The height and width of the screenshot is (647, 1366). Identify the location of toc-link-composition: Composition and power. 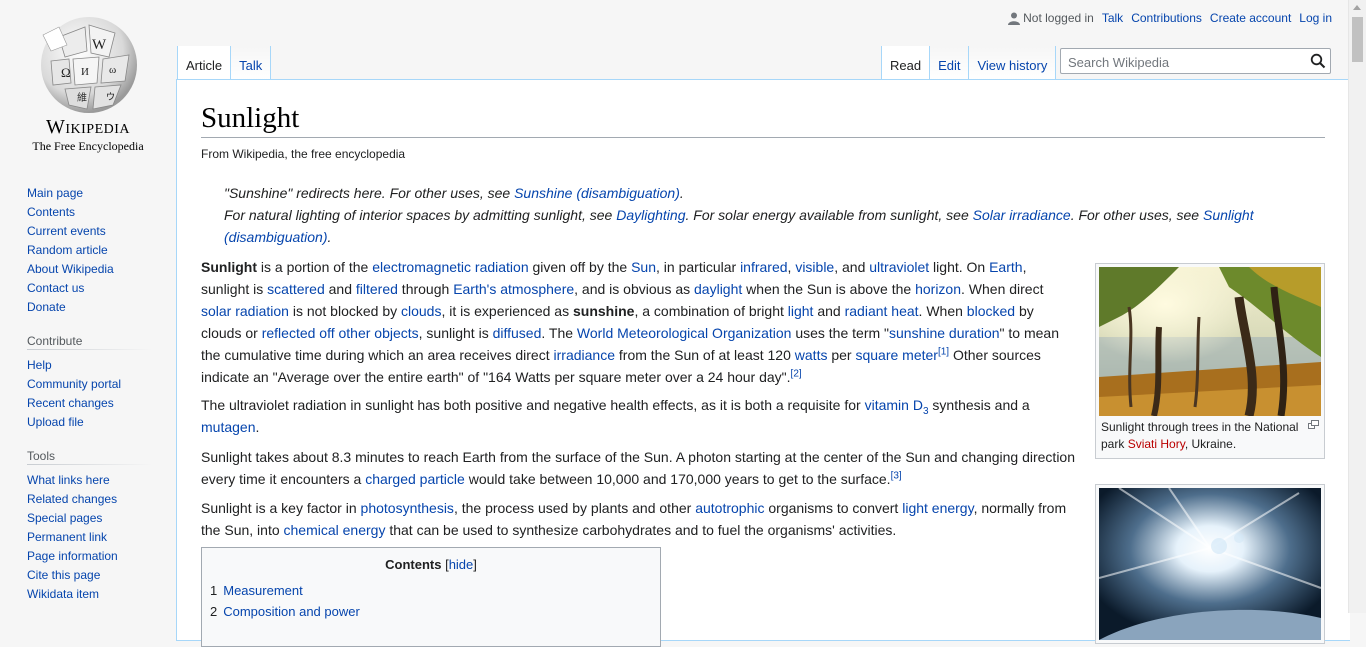
(291, 611).